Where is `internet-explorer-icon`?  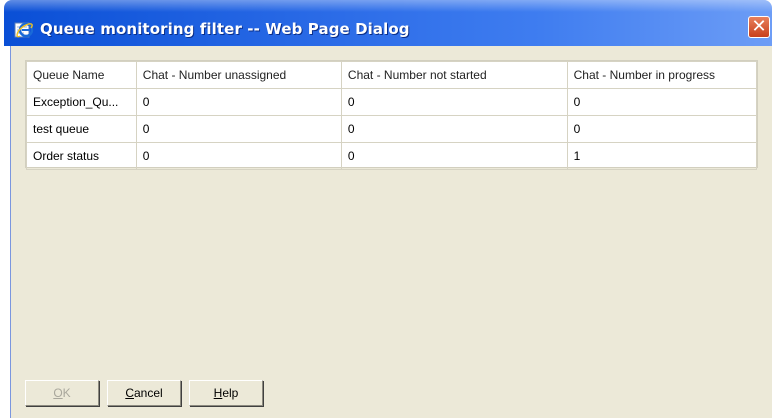
internet-explorer-icon is located at coordinates (24, 30).